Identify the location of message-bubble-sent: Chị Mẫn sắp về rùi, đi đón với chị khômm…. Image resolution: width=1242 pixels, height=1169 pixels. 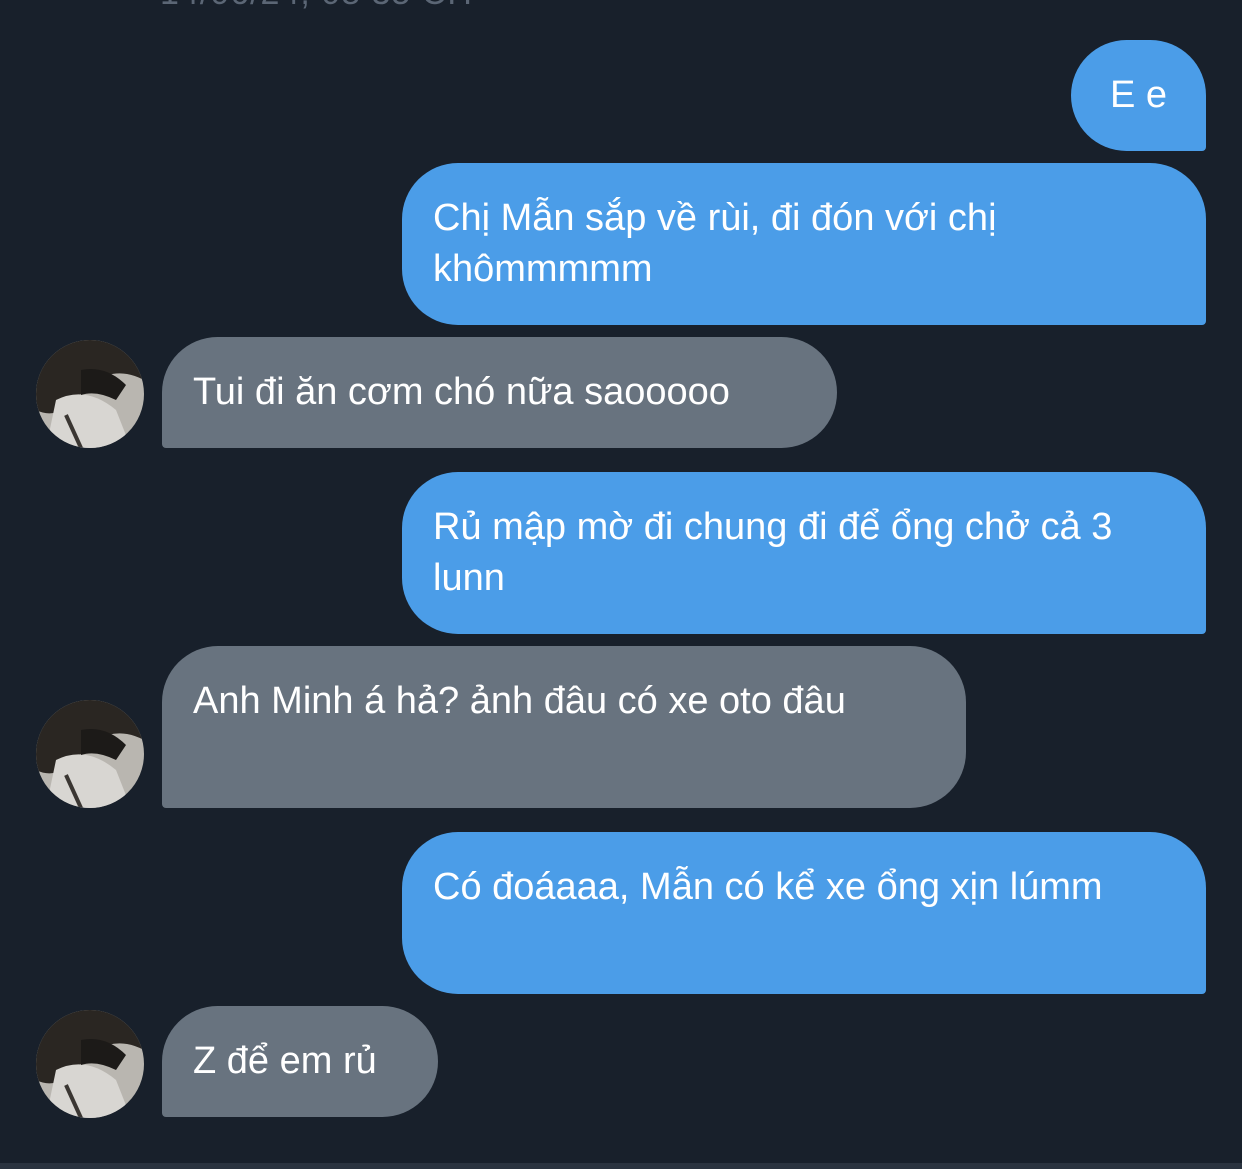
(804, 244).